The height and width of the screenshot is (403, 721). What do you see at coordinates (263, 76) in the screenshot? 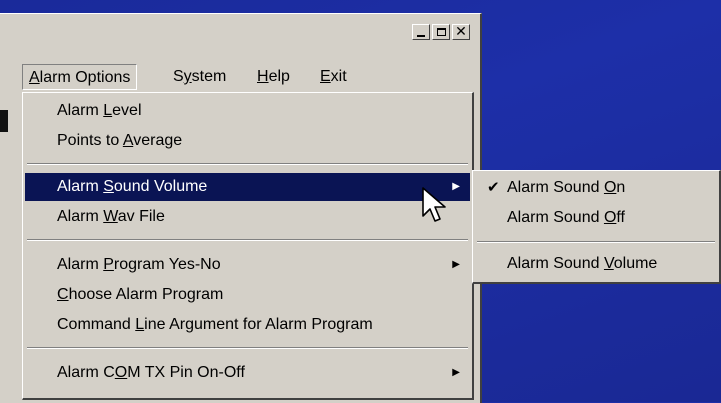
I see `menu-label-mnemonic: H` at bounding box center [263, 76].